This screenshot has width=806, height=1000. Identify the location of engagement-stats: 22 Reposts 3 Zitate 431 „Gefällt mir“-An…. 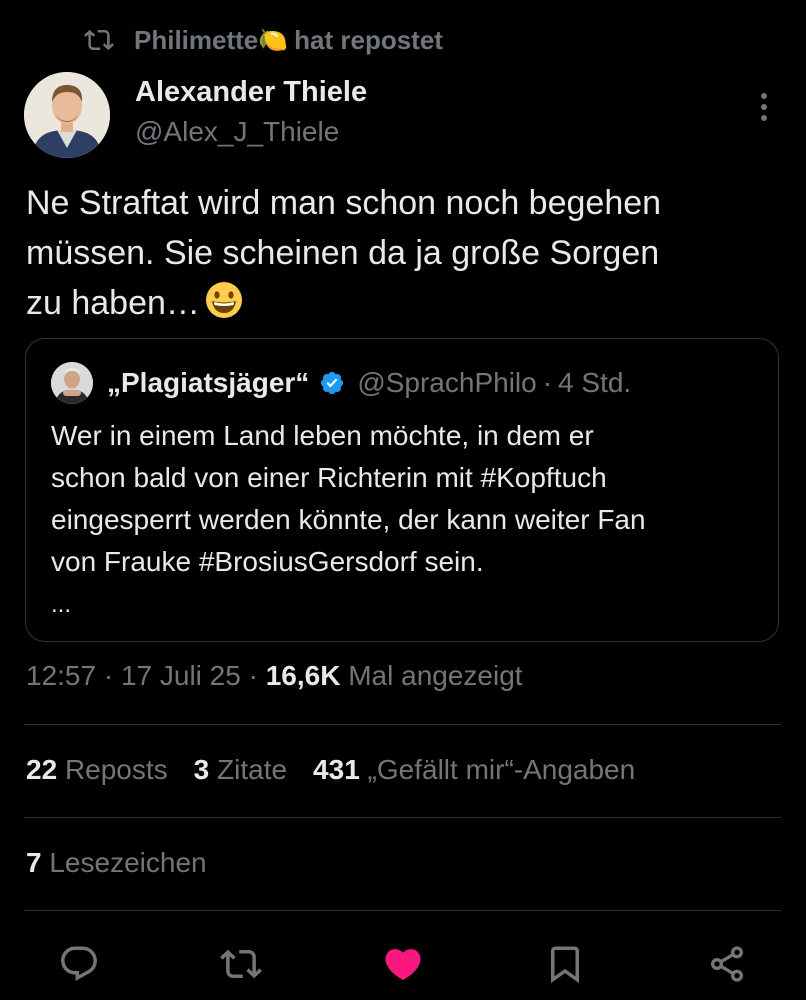
(343, 770).